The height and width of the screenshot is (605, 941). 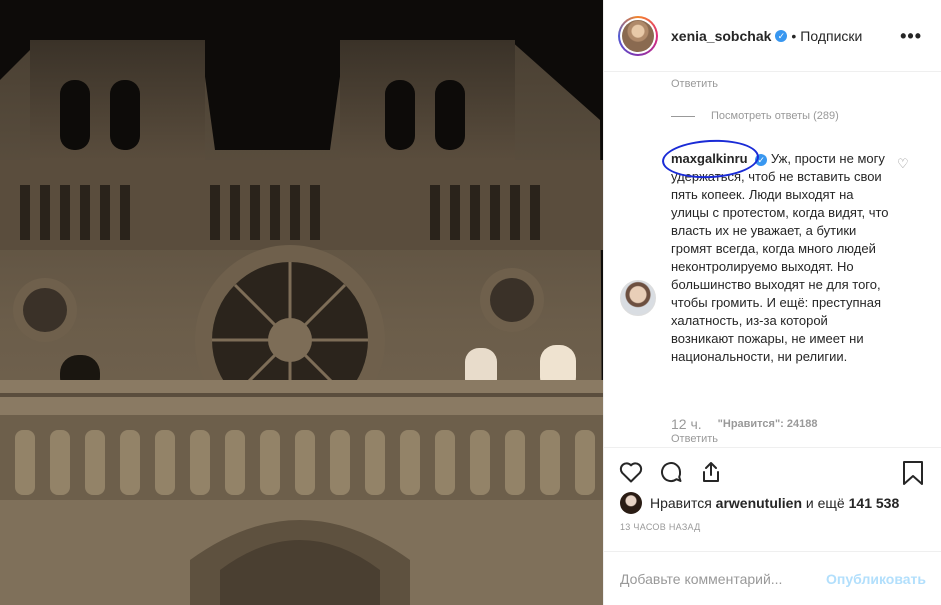 I want to click on commenter-username-text: maxgalkinru, so click(x=709, y=158).